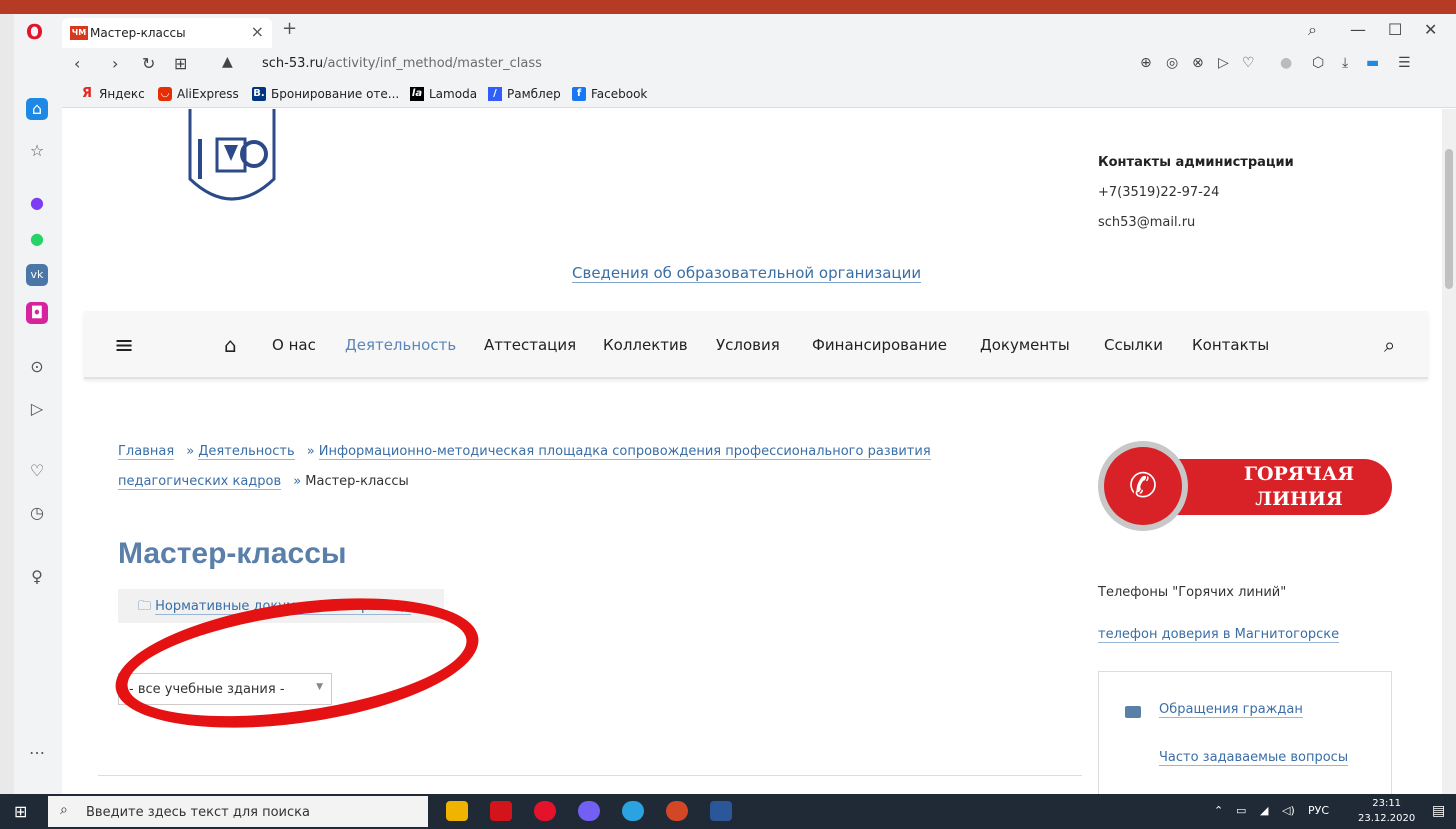  I want to click on building-select-value: - все учебные здания -, so click(207, 689).